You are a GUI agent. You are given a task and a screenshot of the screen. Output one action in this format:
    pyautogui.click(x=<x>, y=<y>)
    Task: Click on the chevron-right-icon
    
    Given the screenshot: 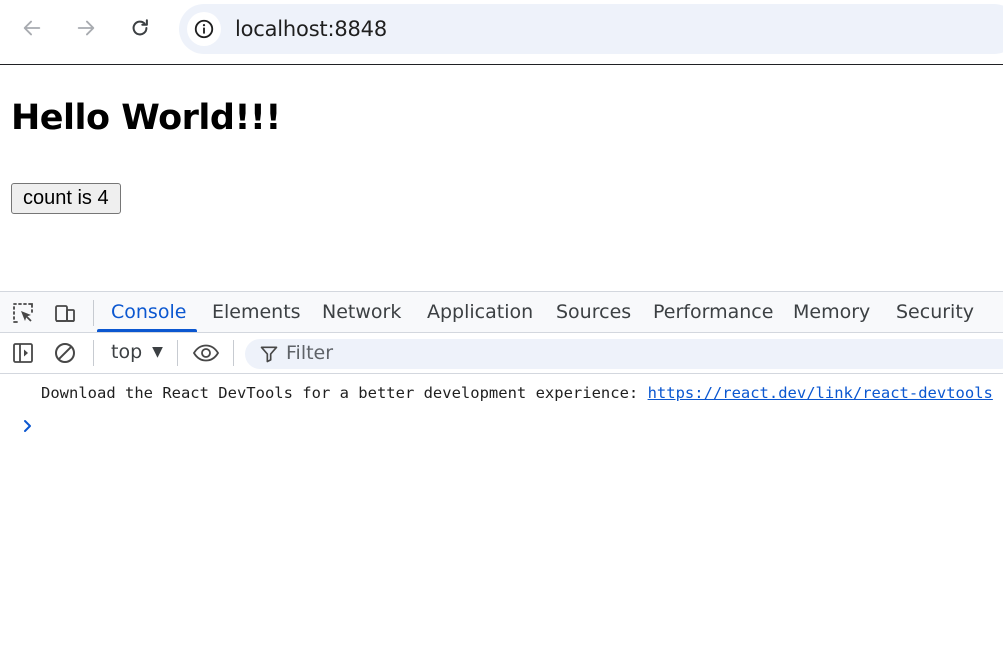 What is the action you would take?
    pyautogui.click(x=28, y=426)
    